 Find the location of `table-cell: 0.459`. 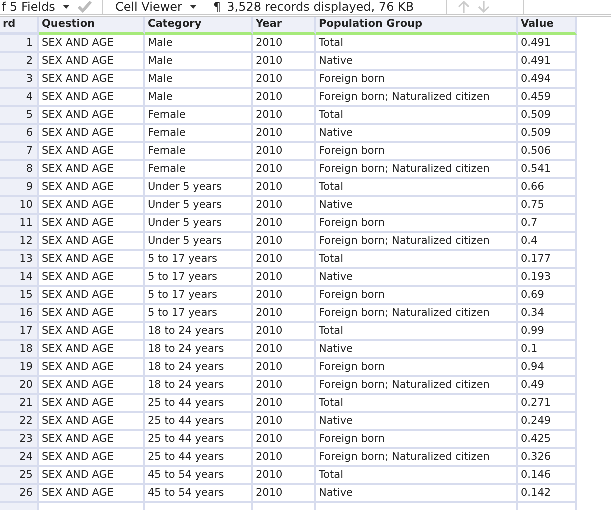

table-cell: 0.459 is located at coordinates (547, 98).